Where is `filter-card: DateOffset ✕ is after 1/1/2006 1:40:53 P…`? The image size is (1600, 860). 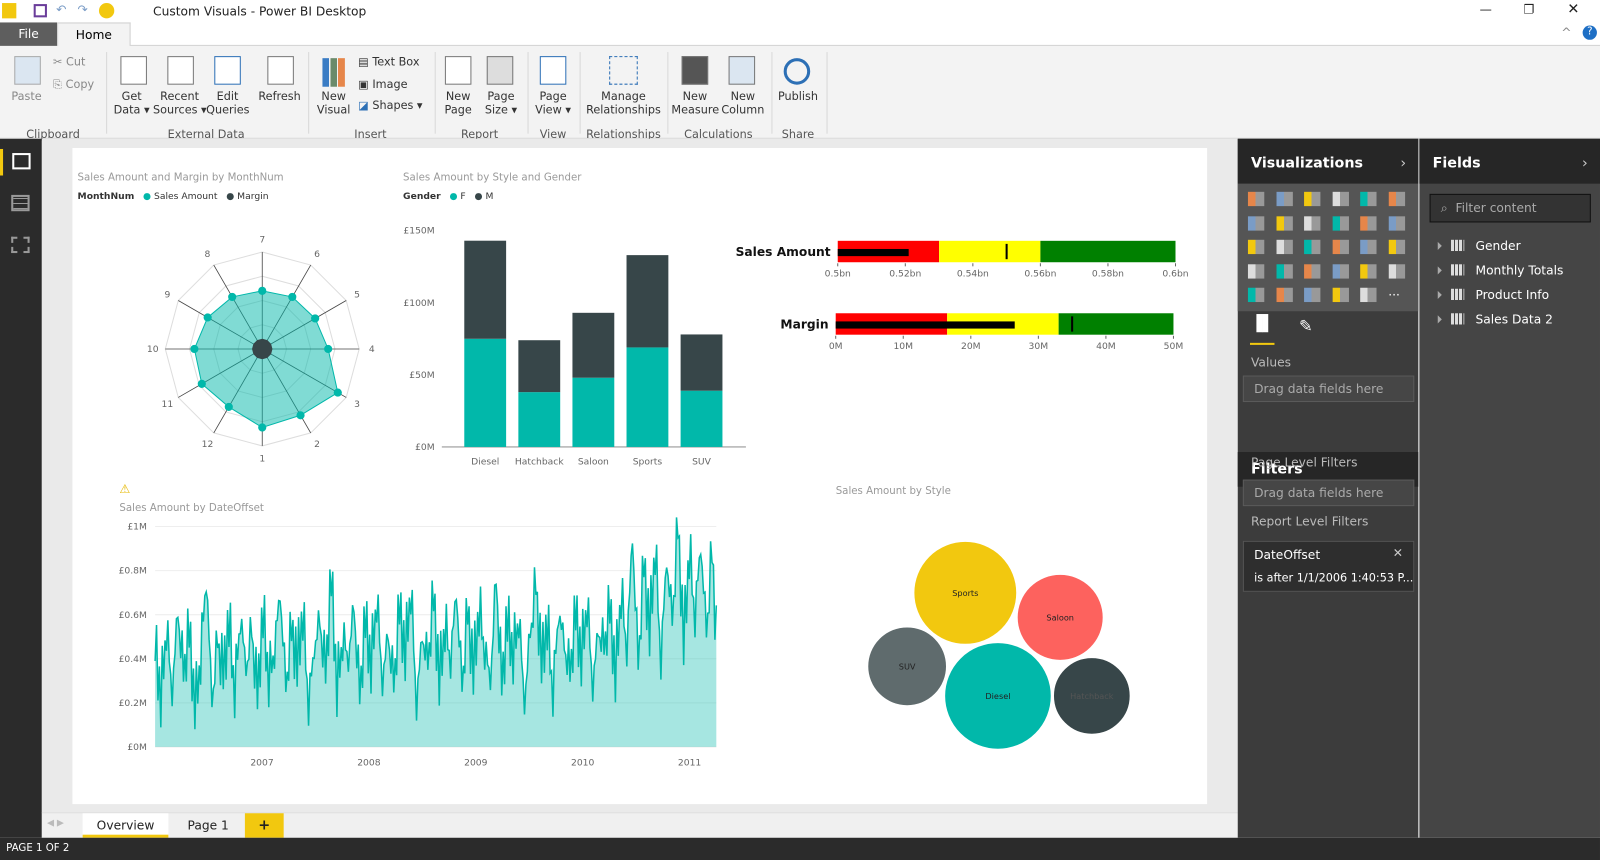 filter-card: DateOffset ✕ is after 1/1/2006 1:40:53 P… is located at coordinates (1328, 566).